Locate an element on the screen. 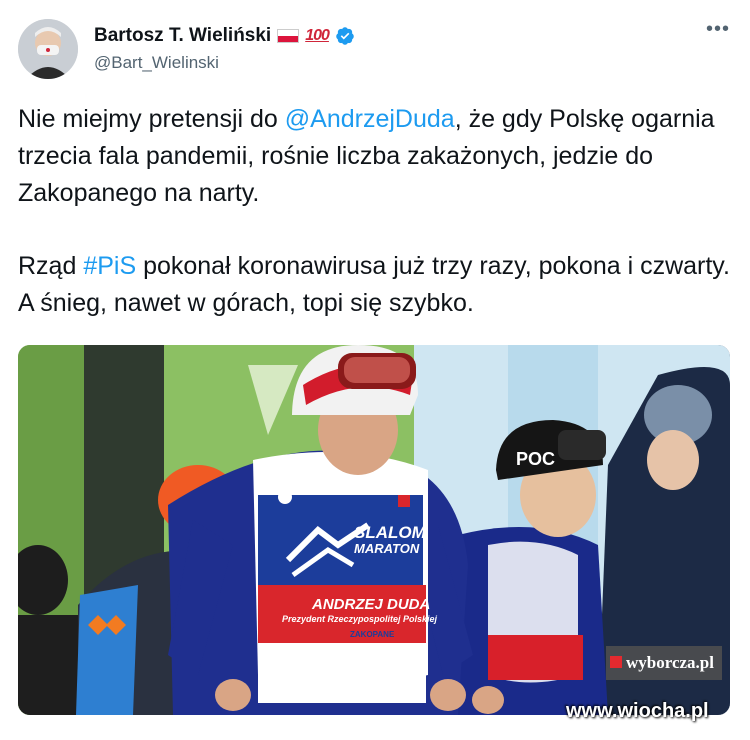 The width and height of the screenshot is (750, 740). site-watermark: www.wiocha.pl is located at coordinates (637, 711).